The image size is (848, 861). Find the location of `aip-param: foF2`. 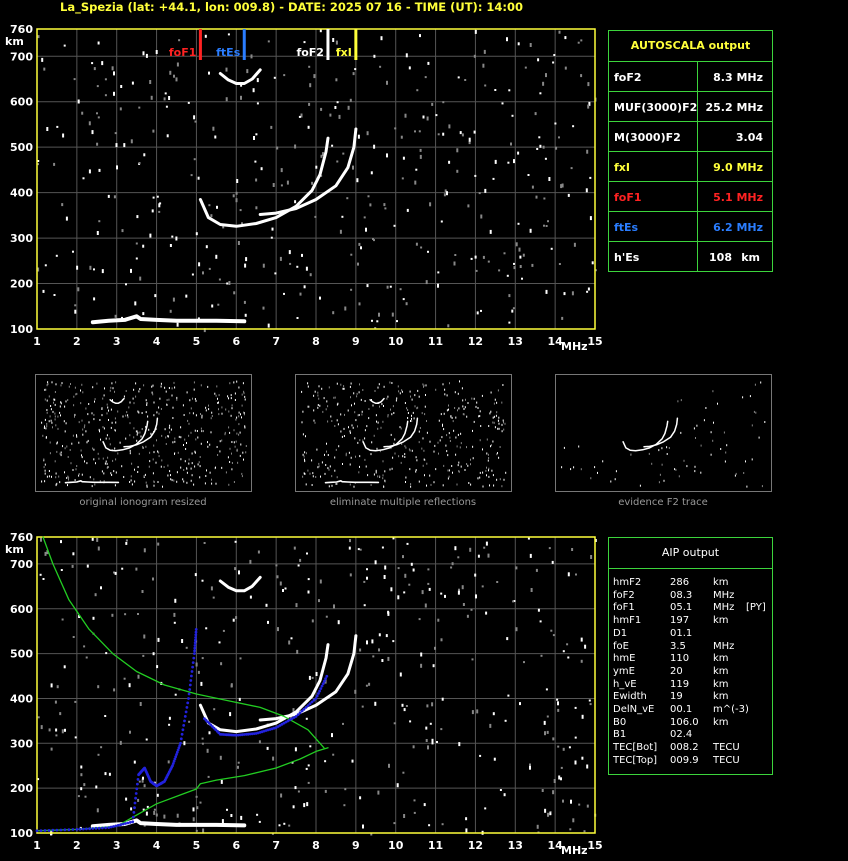

aip-param: foF2 is located at coordinates (624, 595).